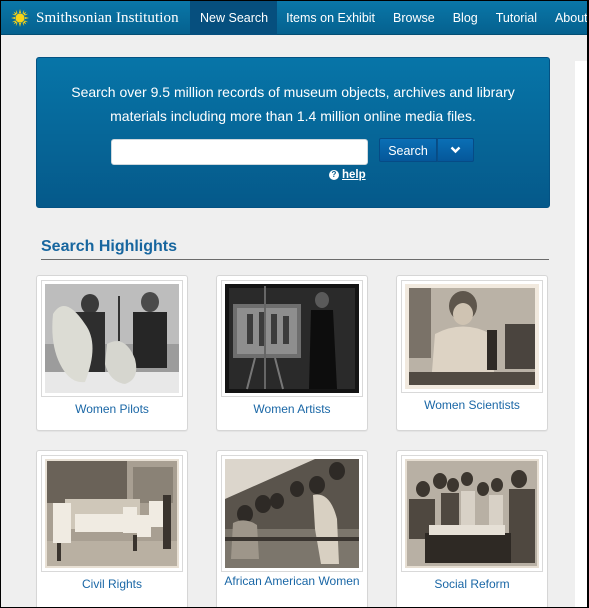  I want to click on search-options-dropdown, so click(455, 150).